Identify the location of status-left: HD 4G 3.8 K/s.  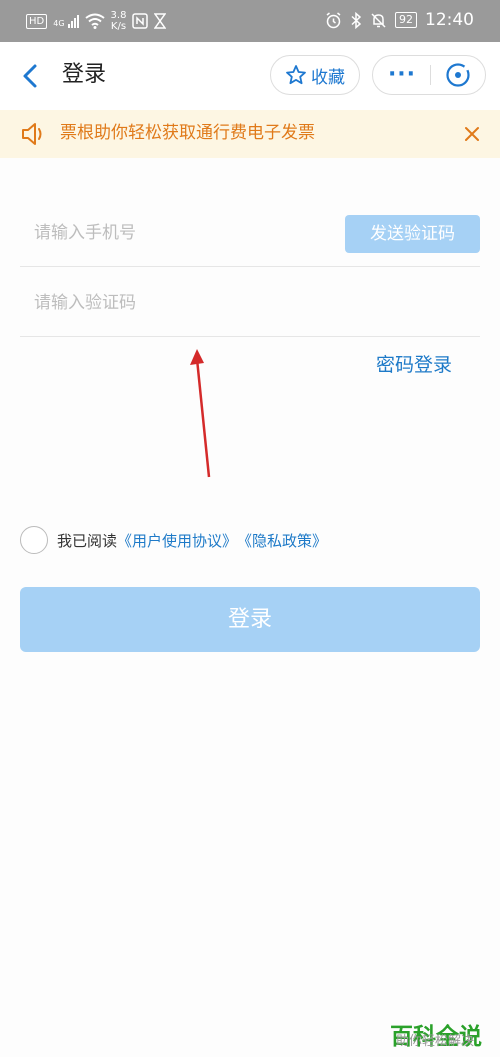
(96, 21).